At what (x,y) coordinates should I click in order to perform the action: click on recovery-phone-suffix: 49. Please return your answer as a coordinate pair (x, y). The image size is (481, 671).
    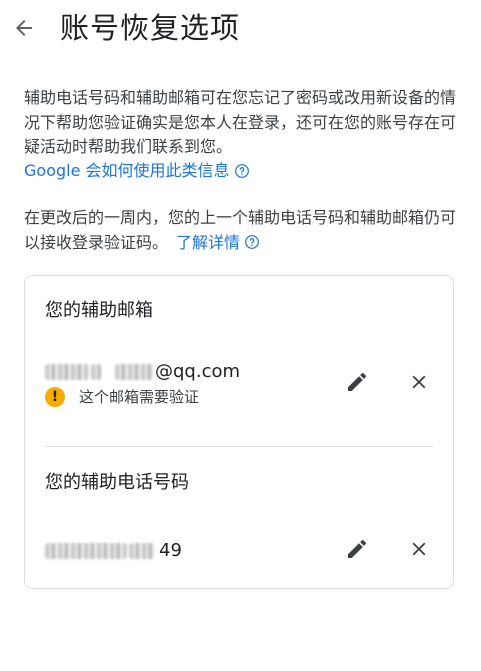
    Looking at the image, I should click on (170, 550).